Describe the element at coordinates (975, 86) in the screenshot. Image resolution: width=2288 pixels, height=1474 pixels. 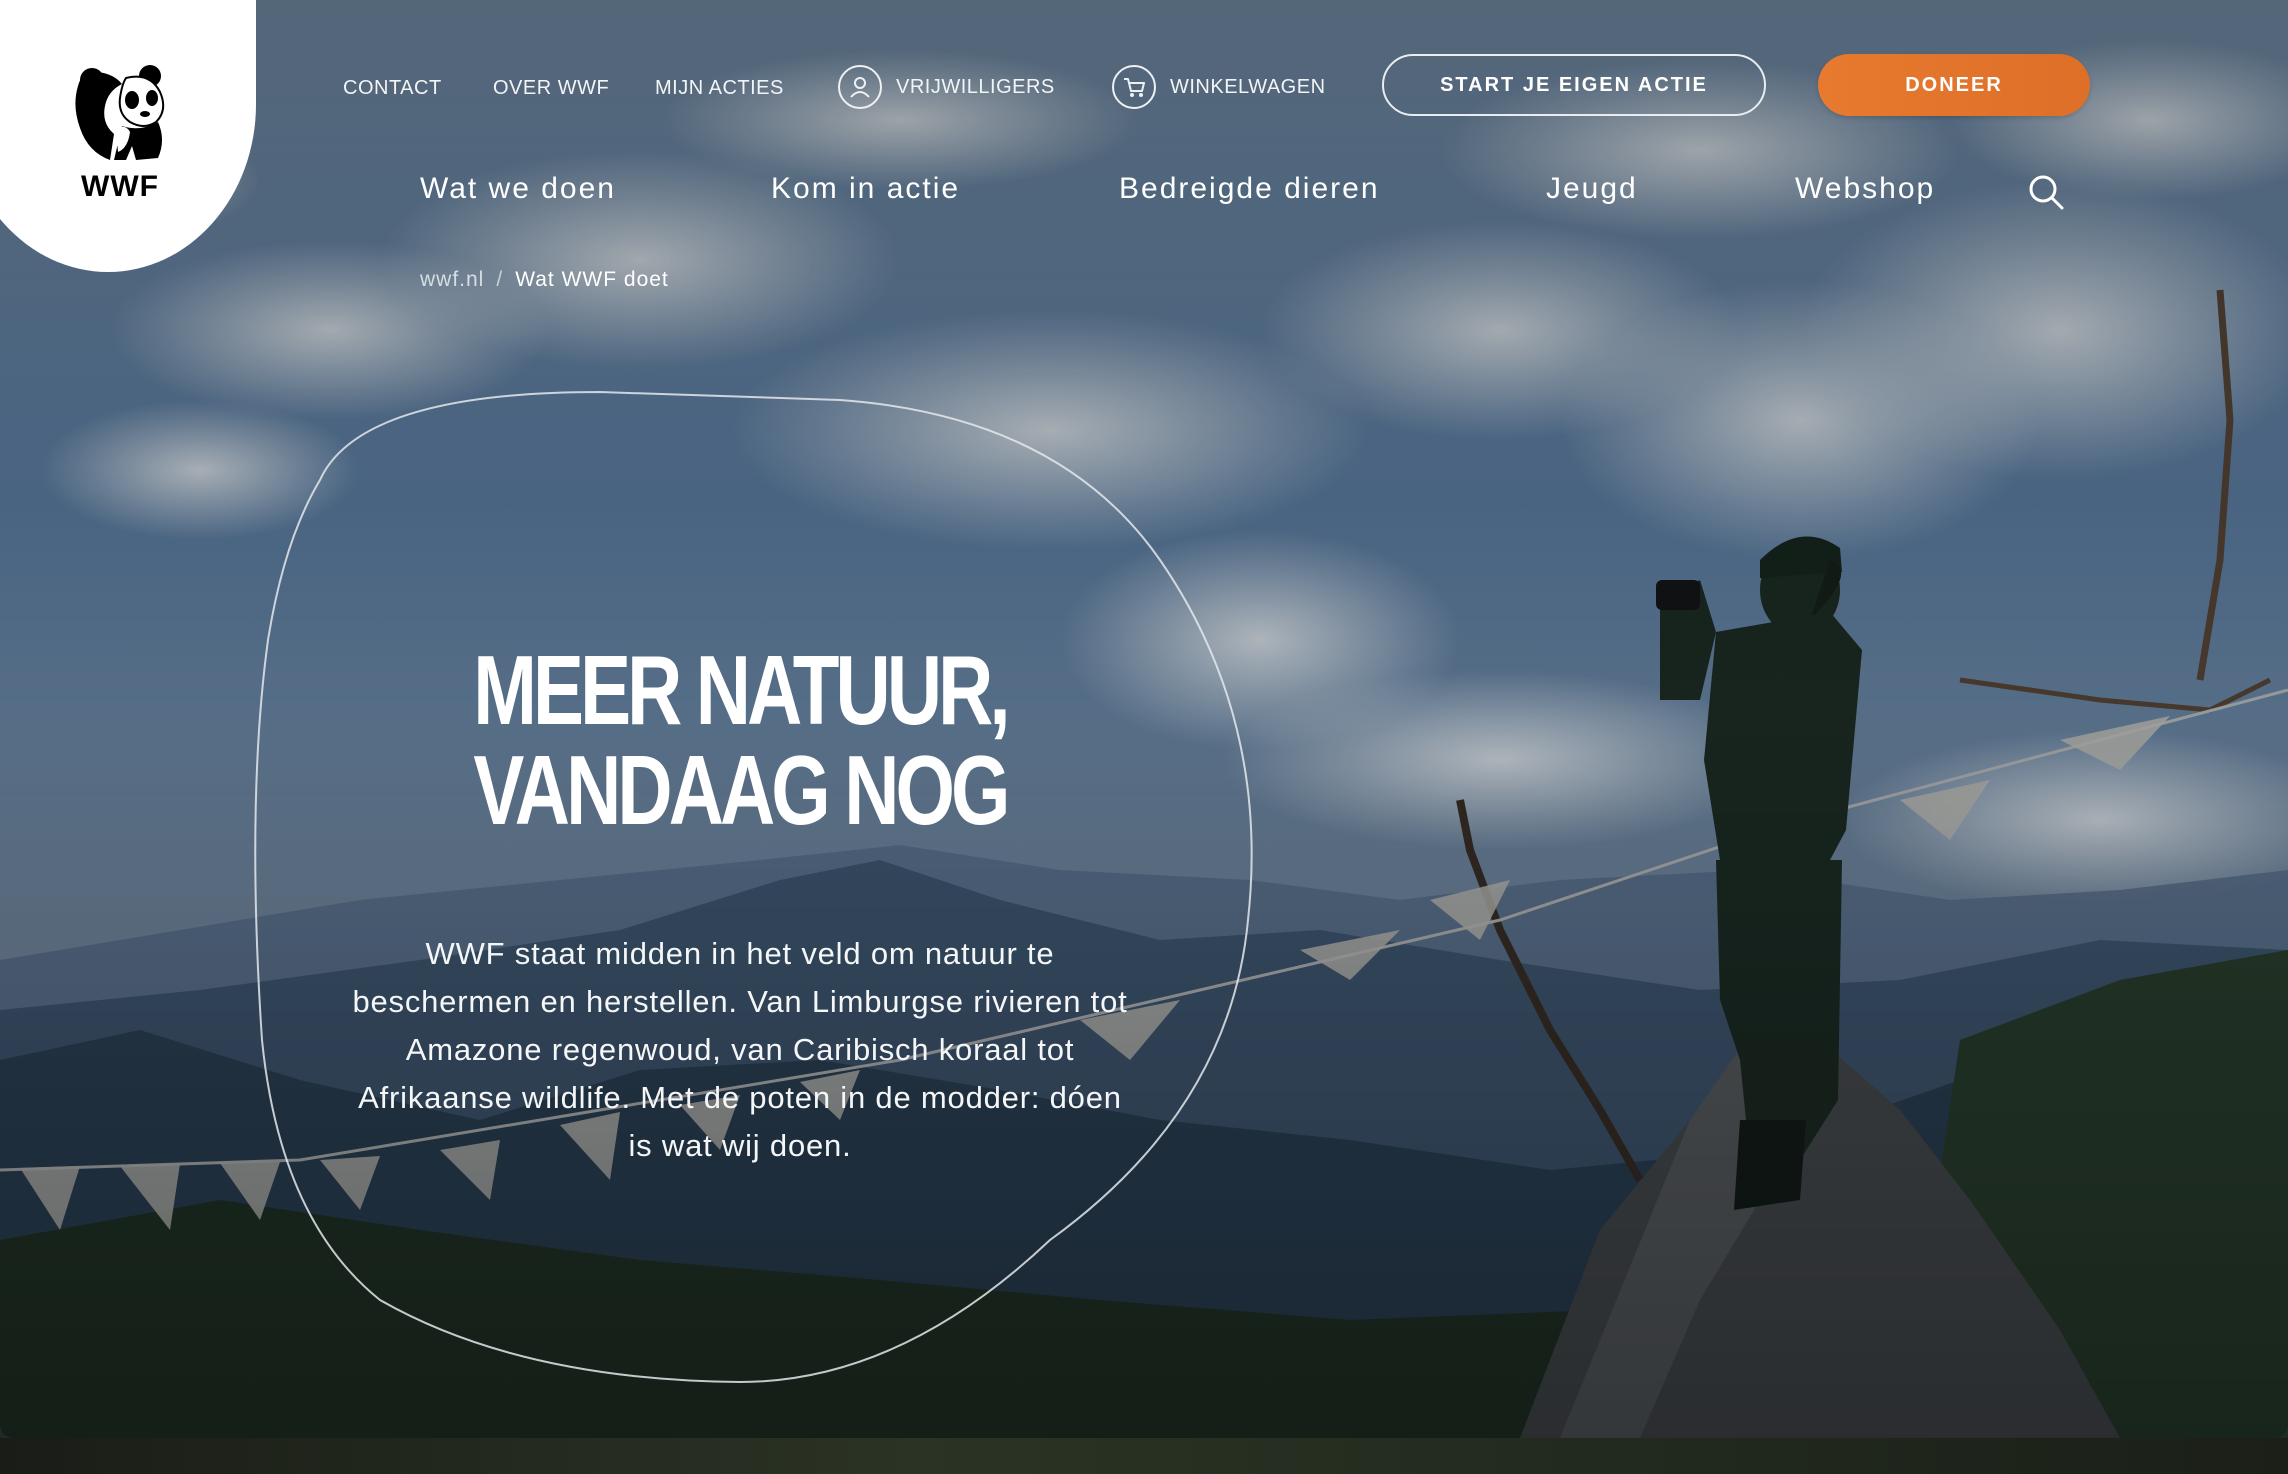
I see `volunteers-label: VRIJWILLIGERS` at that location.